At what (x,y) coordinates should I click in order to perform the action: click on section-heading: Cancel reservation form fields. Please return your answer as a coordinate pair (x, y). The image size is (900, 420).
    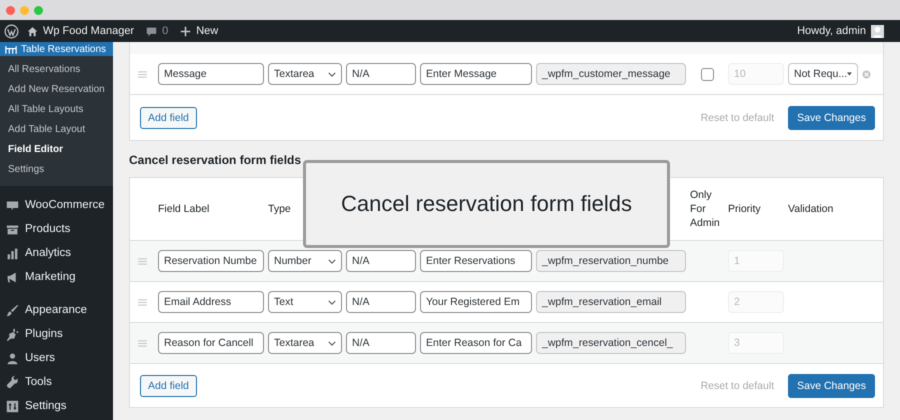
    Looking at the image, I should click on (215, 160).